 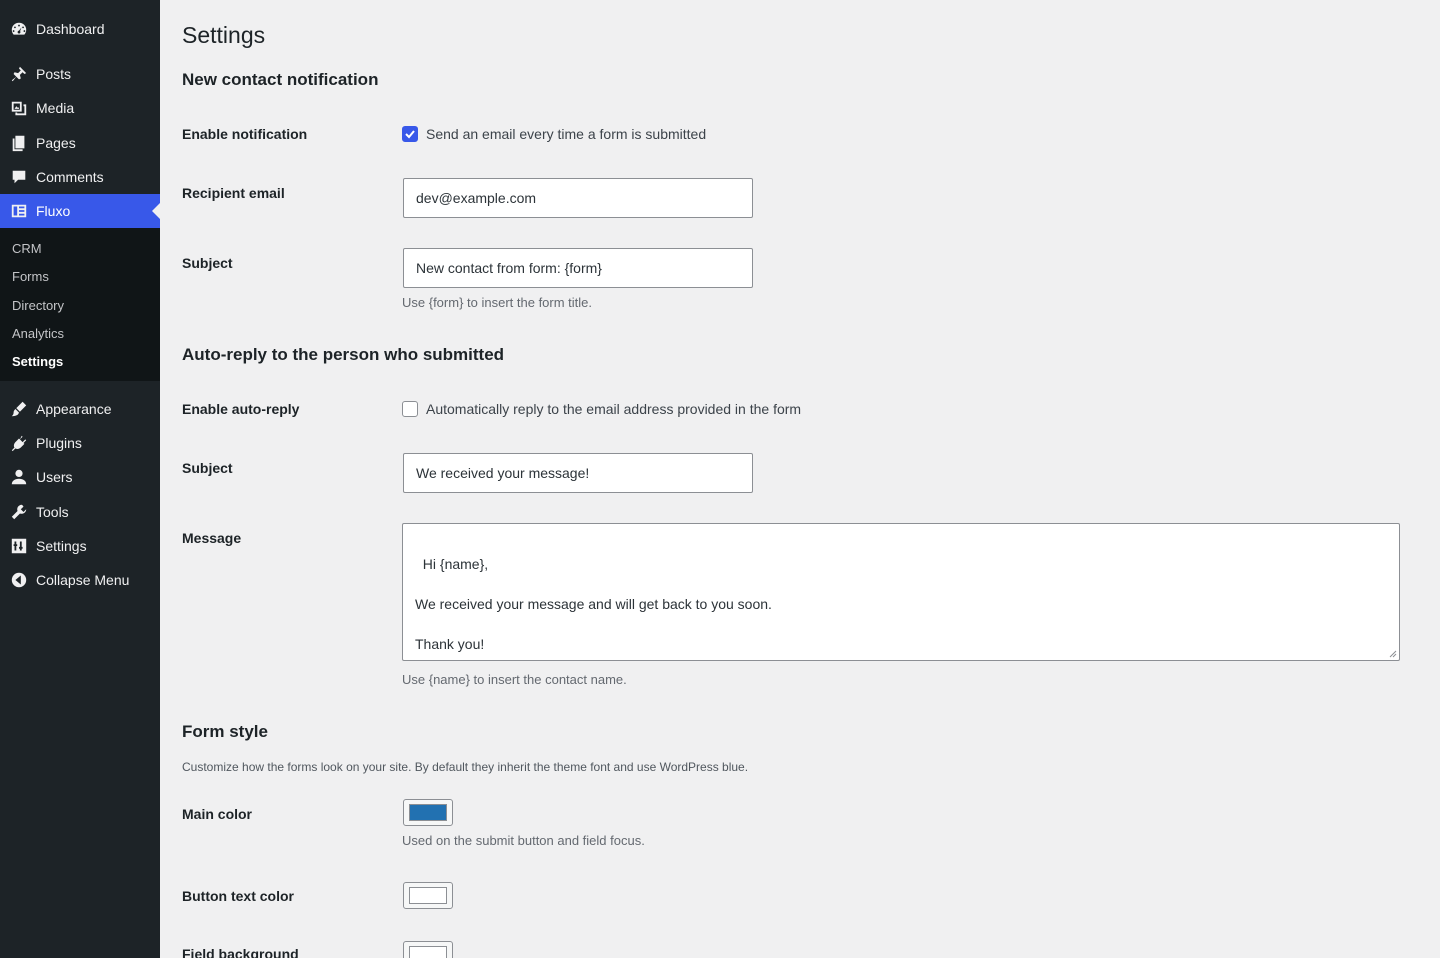 What do you see at coordinates (233, 193) in the screenshot?
I see `label-recipient-email: Recipient email` at bounding box center [233, 193].